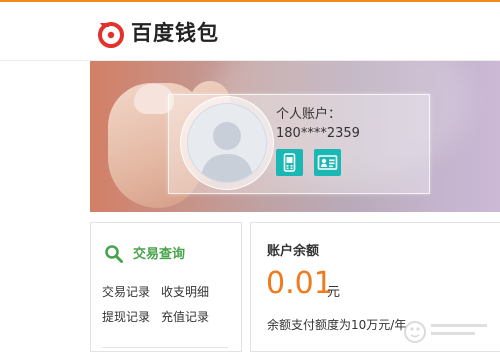 The image size is (500, 352). Describe the element at coordinates (309, 114) in the screenshot. I see `account-title: 个人账户：` at that location.